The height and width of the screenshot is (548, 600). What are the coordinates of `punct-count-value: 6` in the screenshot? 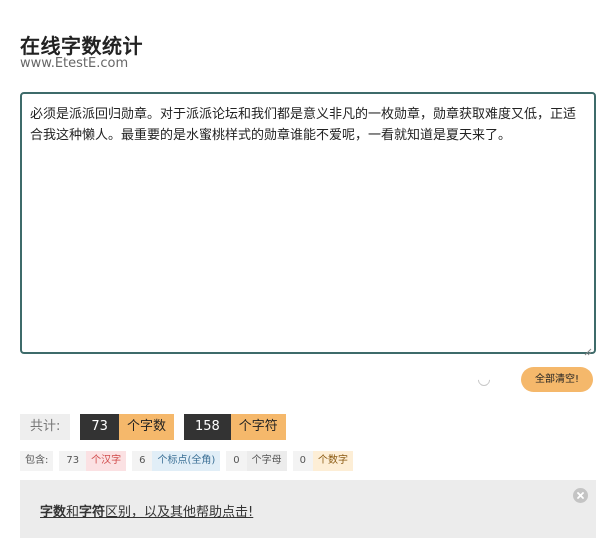 It's located at (142, 461).